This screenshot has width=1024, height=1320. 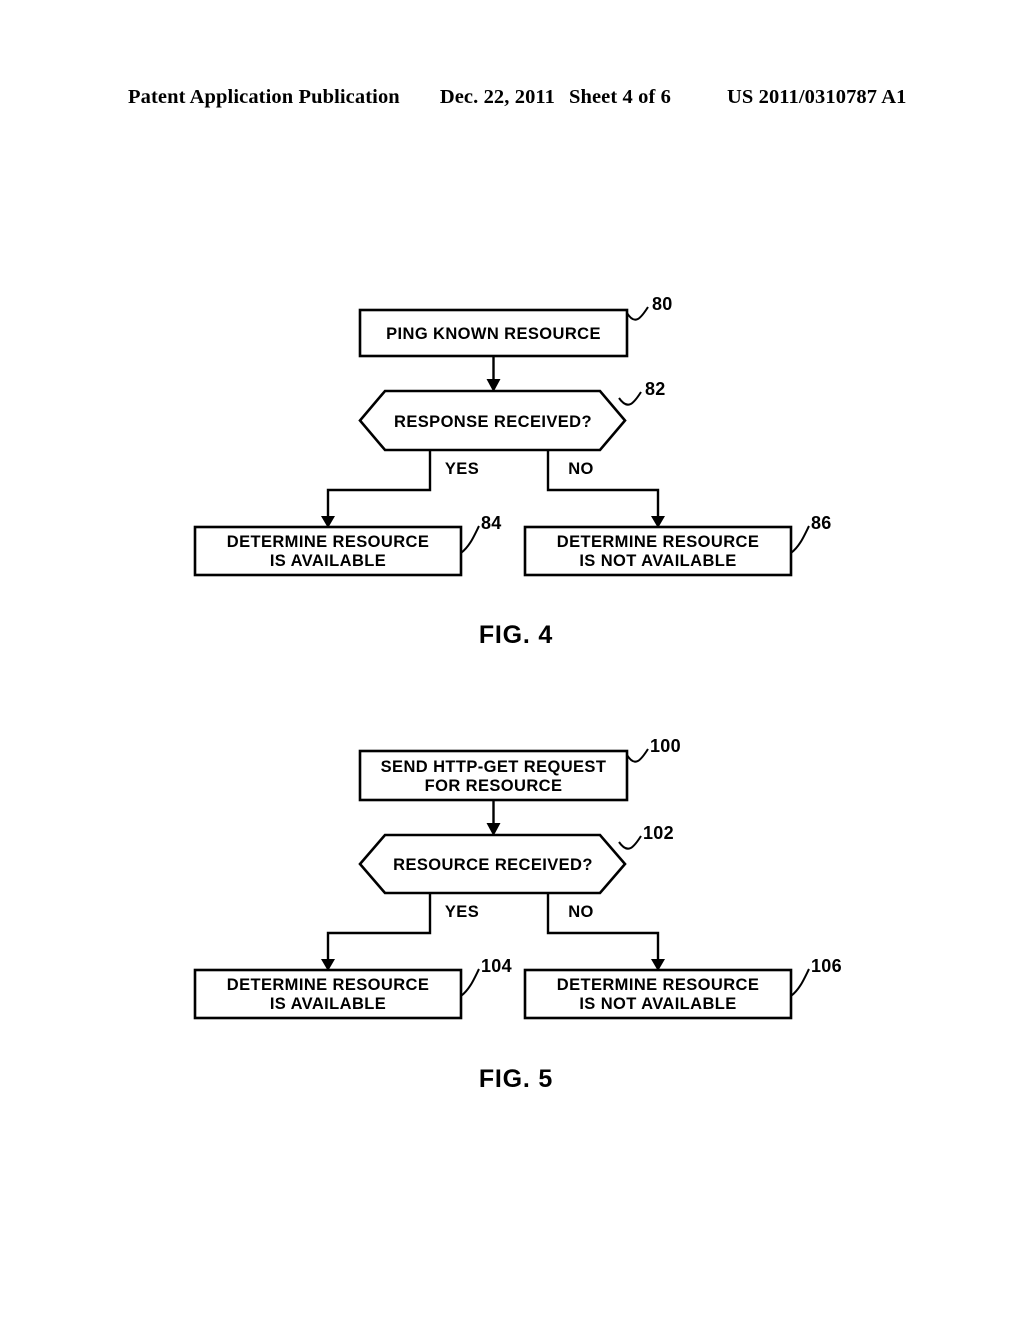 What do you see at coordinates (657, 561) in the screenshot?
I see `fig4-no-outcome-label-line2: IS NOT AVAILABLE` at bounding box center [657, 561].